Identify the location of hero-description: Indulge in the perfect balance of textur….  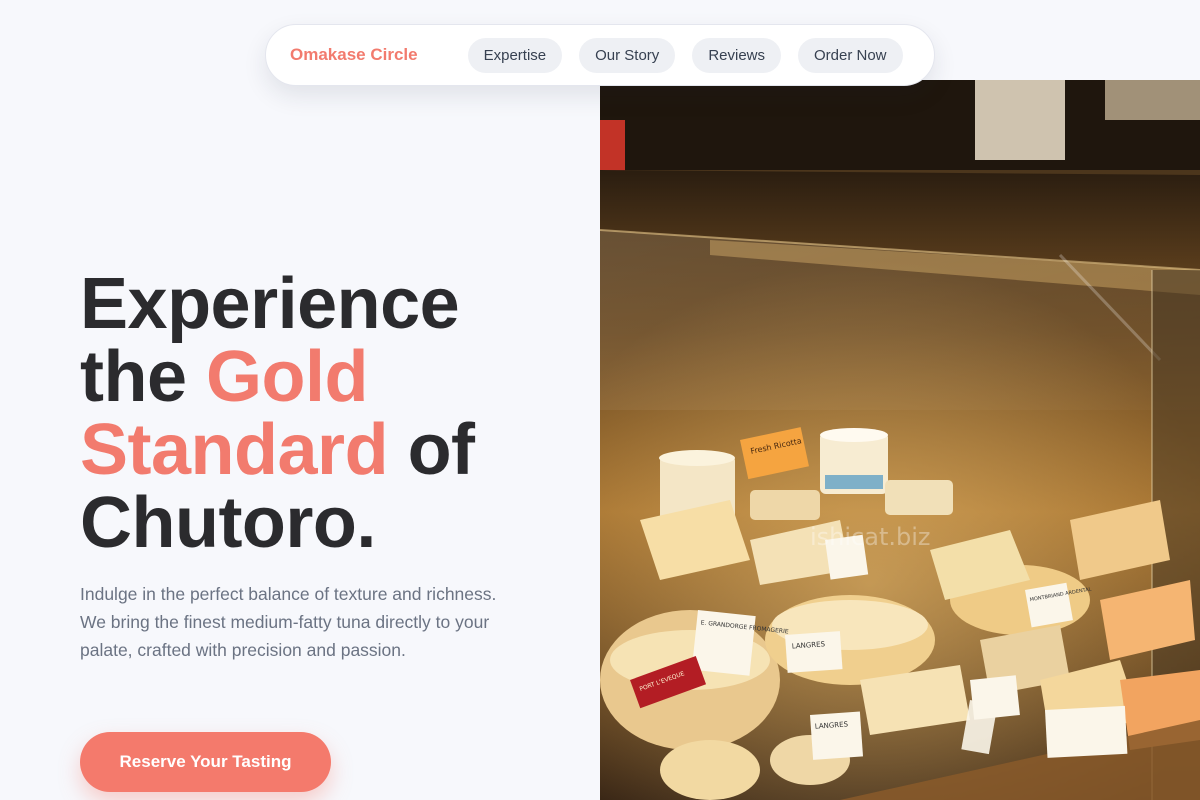
(288, 622).